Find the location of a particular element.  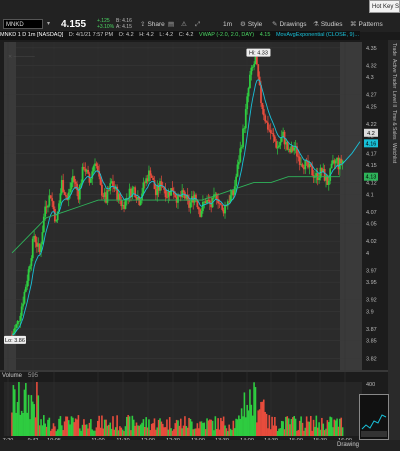

print-button: ▤ is located at coordinates (172, 24).